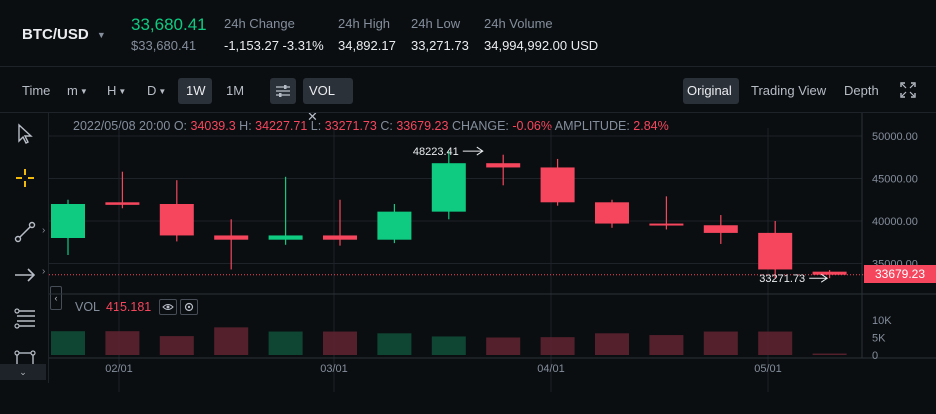  Describe the element at coordinates (322, 90) in the screenshot. I see `vol-tag-label: VOL` at that location.